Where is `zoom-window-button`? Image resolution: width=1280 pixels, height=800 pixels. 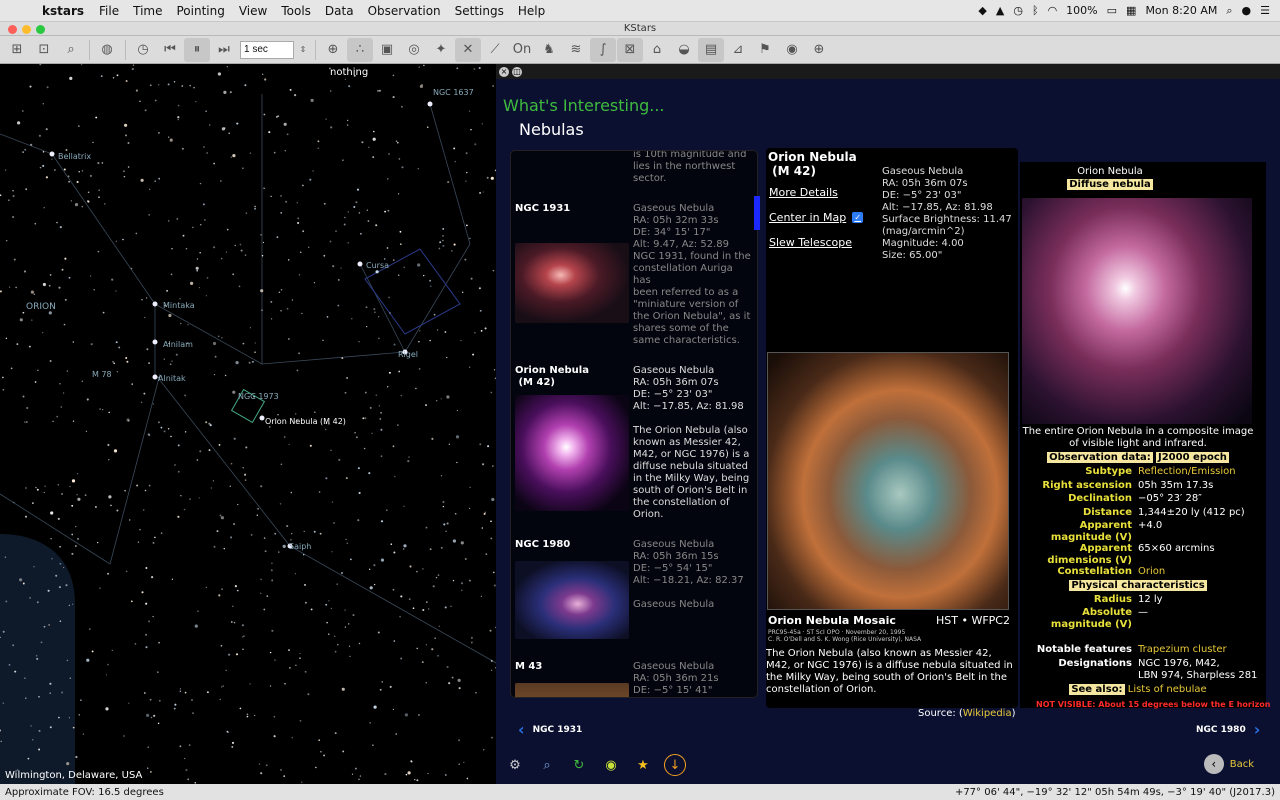 zoom-window-button is located at coordinates (40, 29).